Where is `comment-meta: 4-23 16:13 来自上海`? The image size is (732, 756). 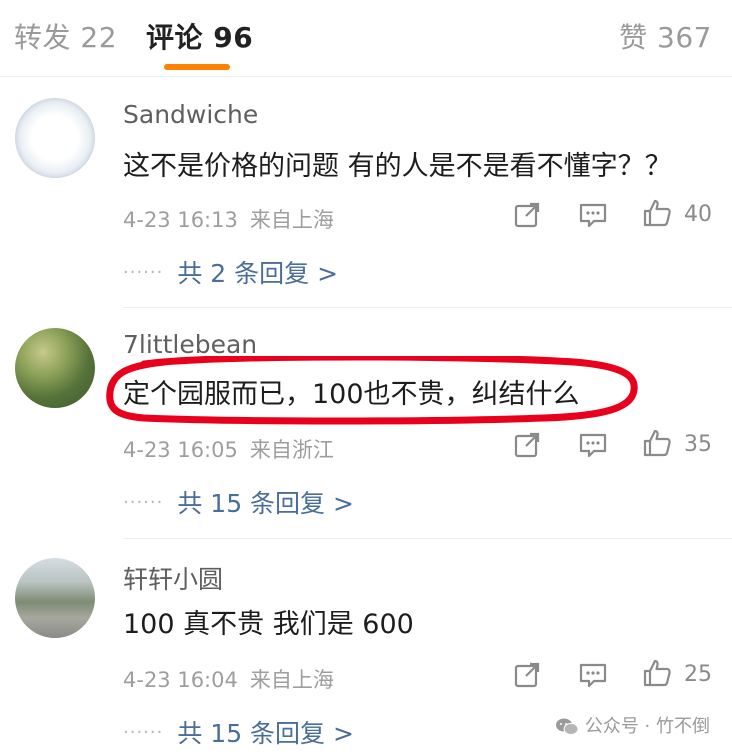
comment-meta: 4-23 16:13 来自上海 is located at coordinates (228, 219).